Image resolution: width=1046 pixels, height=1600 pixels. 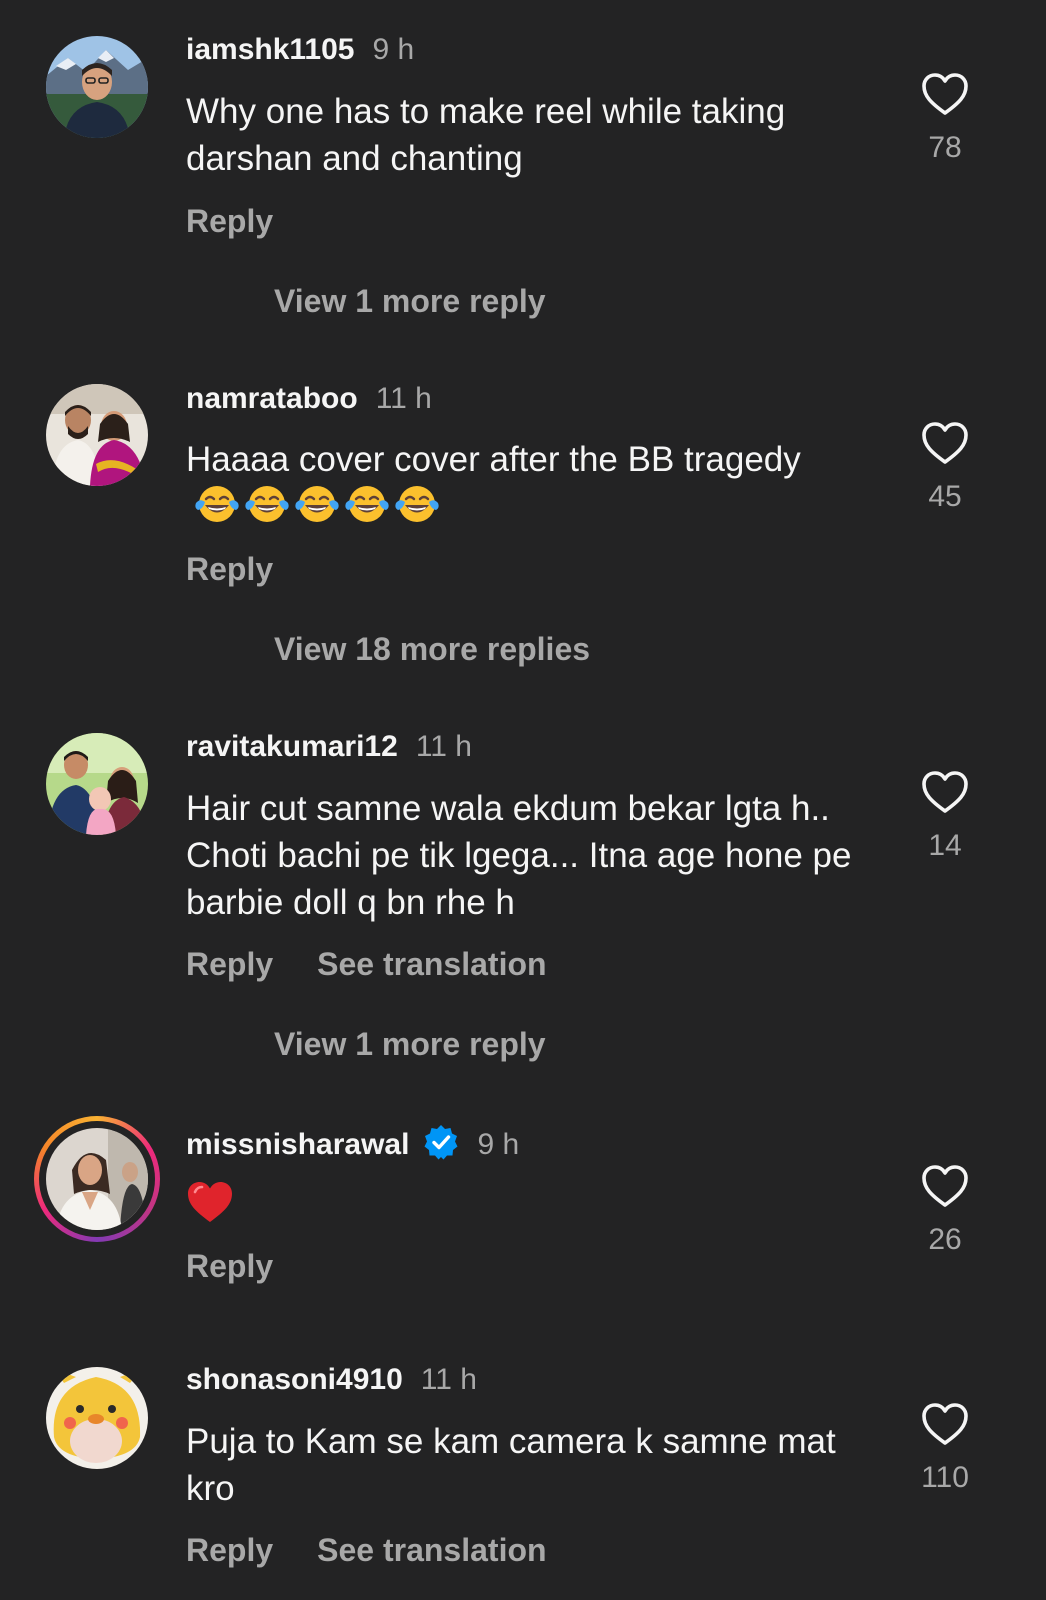 I want to click on like-count: 110, so click(x=945, y=1477).